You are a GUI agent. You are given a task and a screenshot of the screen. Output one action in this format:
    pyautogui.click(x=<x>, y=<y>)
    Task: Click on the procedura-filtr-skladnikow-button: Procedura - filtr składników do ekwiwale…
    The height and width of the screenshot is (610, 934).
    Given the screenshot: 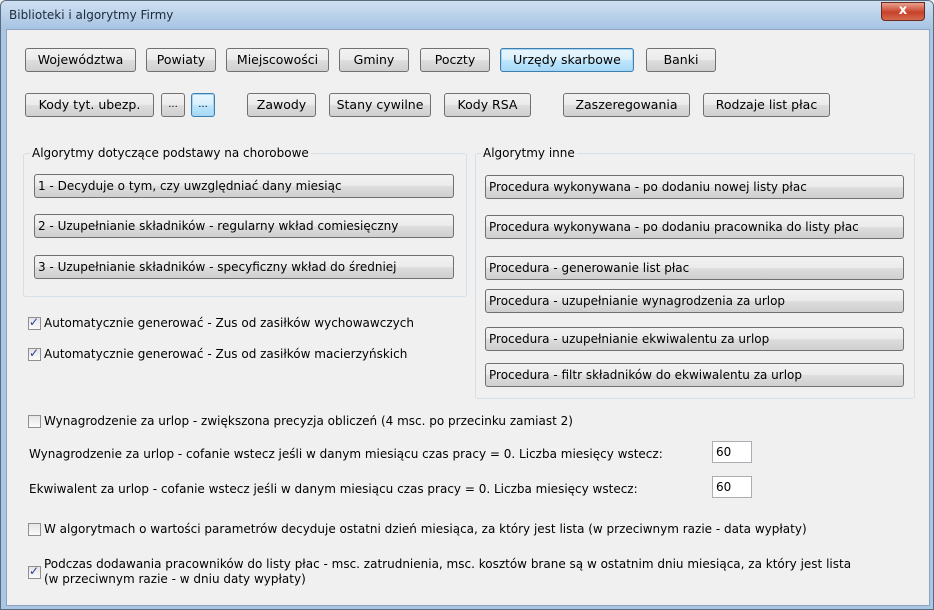 What is the action you would take?
    pyautogui.click(x=694, y=375)
    